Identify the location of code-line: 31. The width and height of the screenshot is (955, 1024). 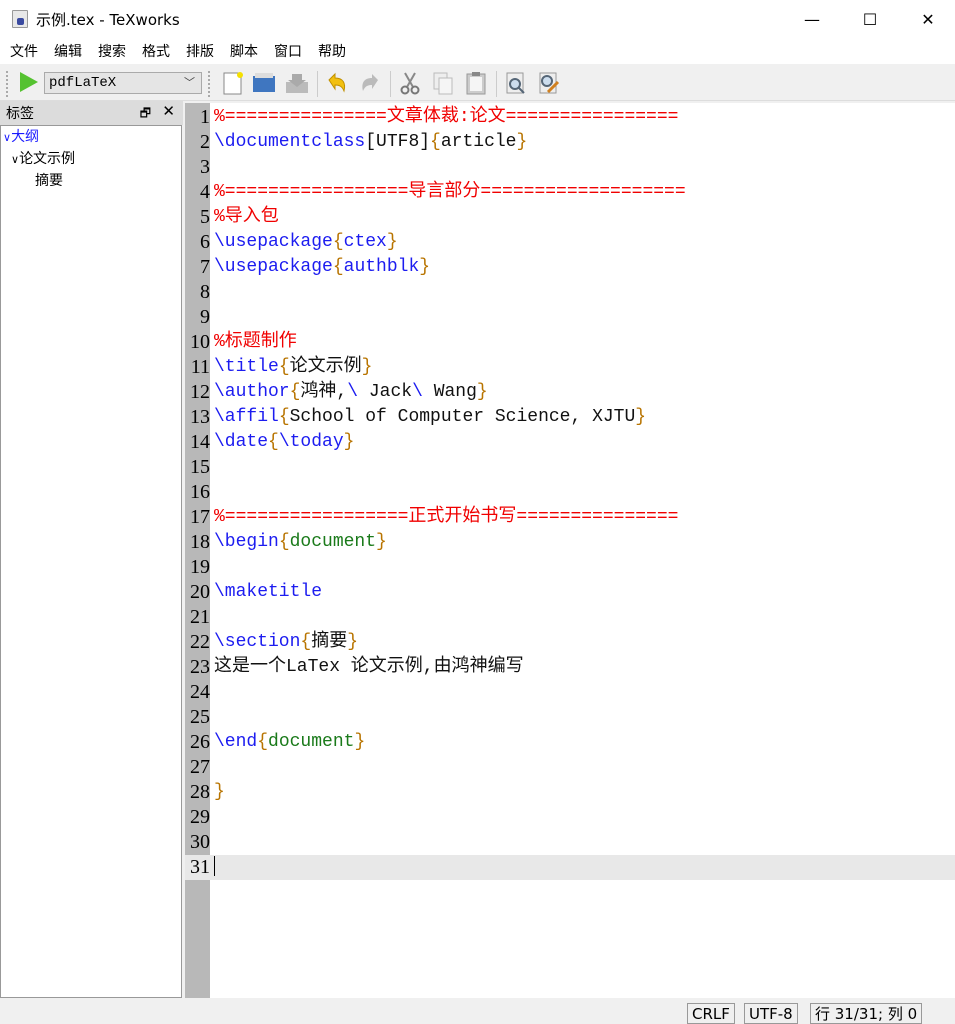
(570, 867).